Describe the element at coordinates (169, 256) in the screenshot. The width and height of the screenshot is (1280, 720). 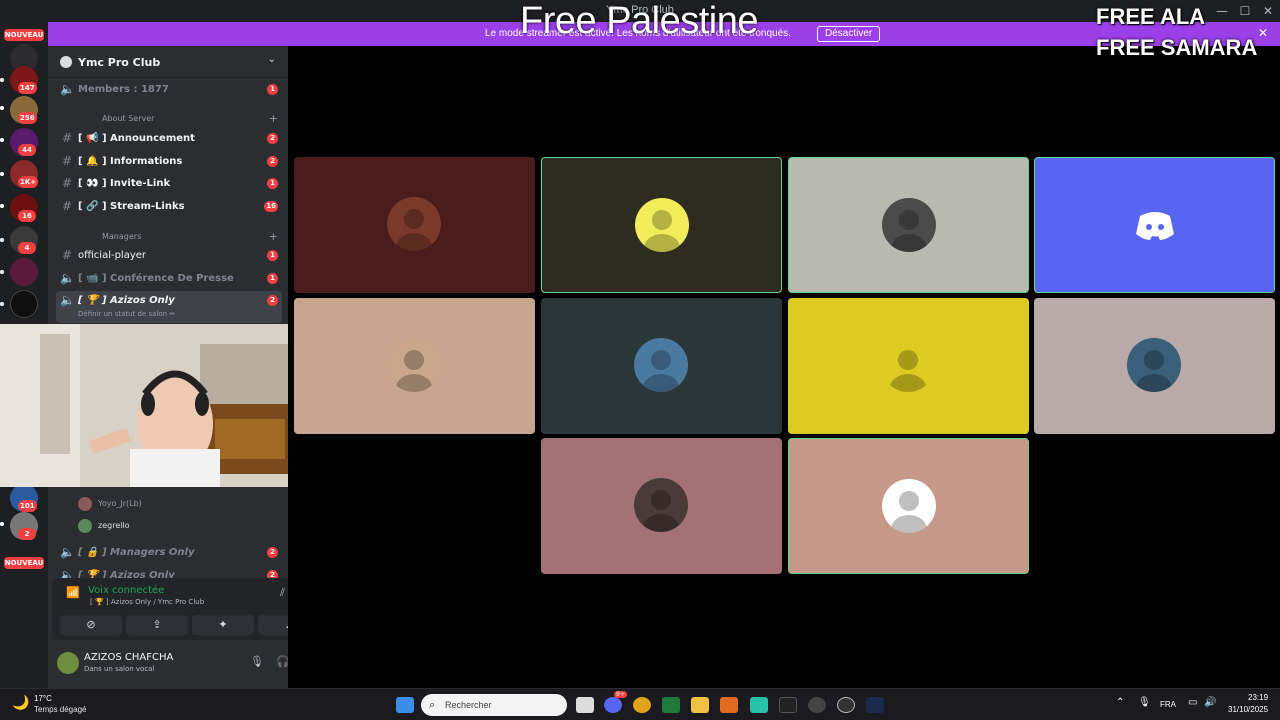
I see `channel-official-player: # official-player 1` at that location.